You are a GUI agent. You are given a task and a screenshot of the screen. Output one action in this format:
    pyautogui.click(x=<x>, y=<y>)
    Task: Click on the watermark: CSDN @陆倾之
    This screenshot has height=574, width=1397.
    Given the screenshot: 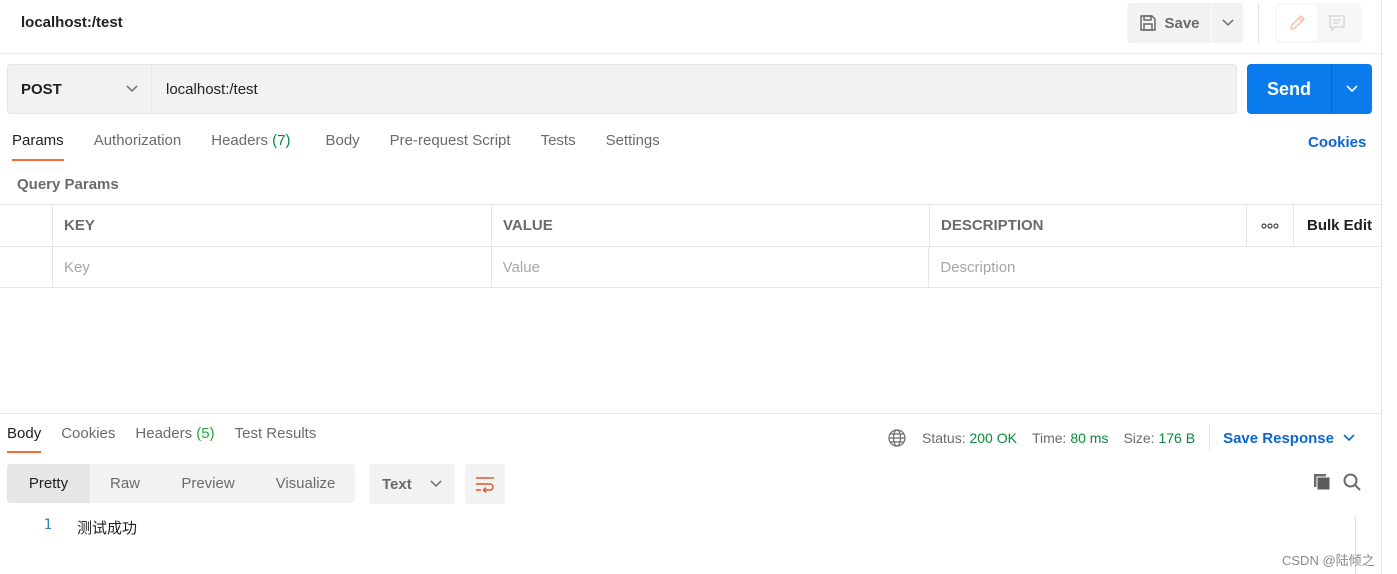 What is the action you would take?
    pyautogui.click(x=1328, y=560)
    